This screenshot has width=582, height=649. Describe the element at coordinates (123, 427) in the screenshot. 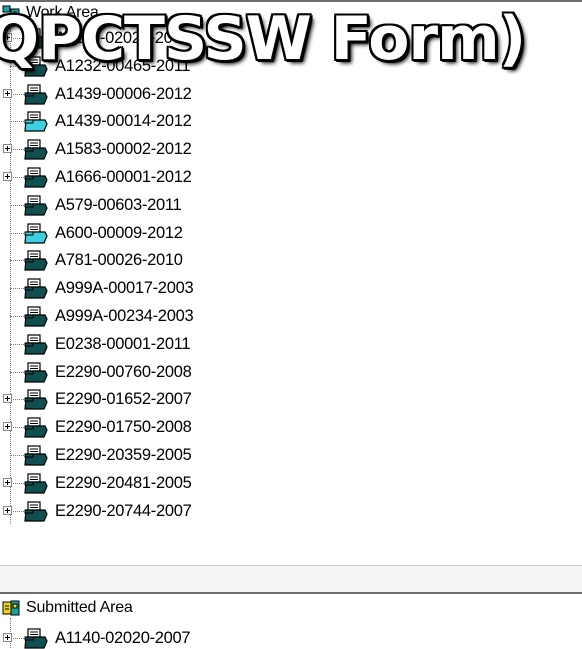

I see `tree-item-label: E2290-01750-2008` at that location.